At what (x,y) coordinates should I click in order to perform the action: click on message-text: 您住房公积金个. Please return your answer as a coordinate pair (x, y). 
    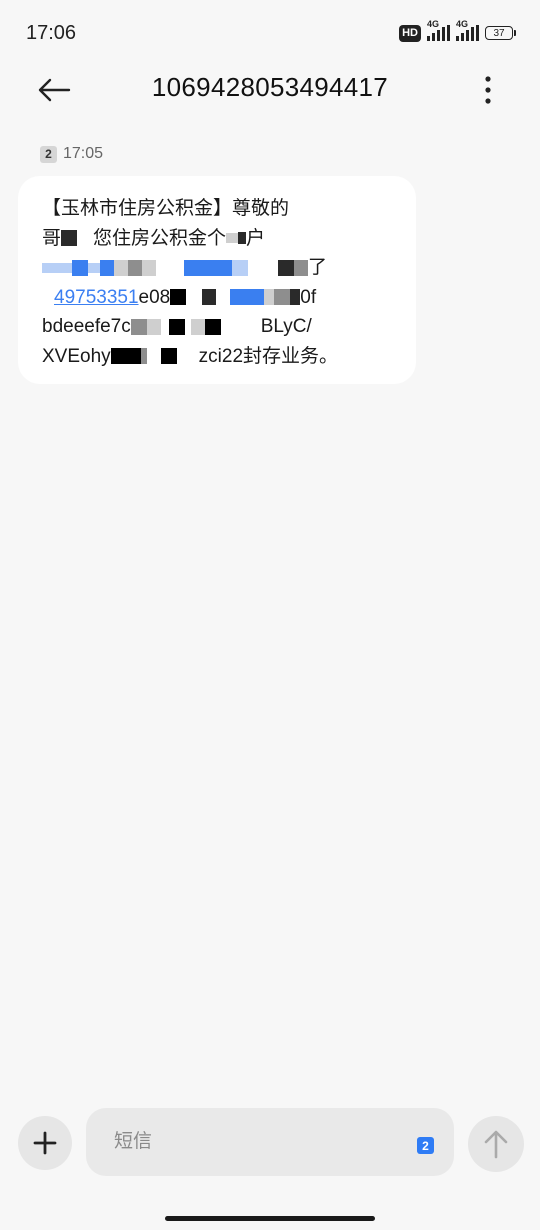
    Looking at the image, I should click on (160, 238).